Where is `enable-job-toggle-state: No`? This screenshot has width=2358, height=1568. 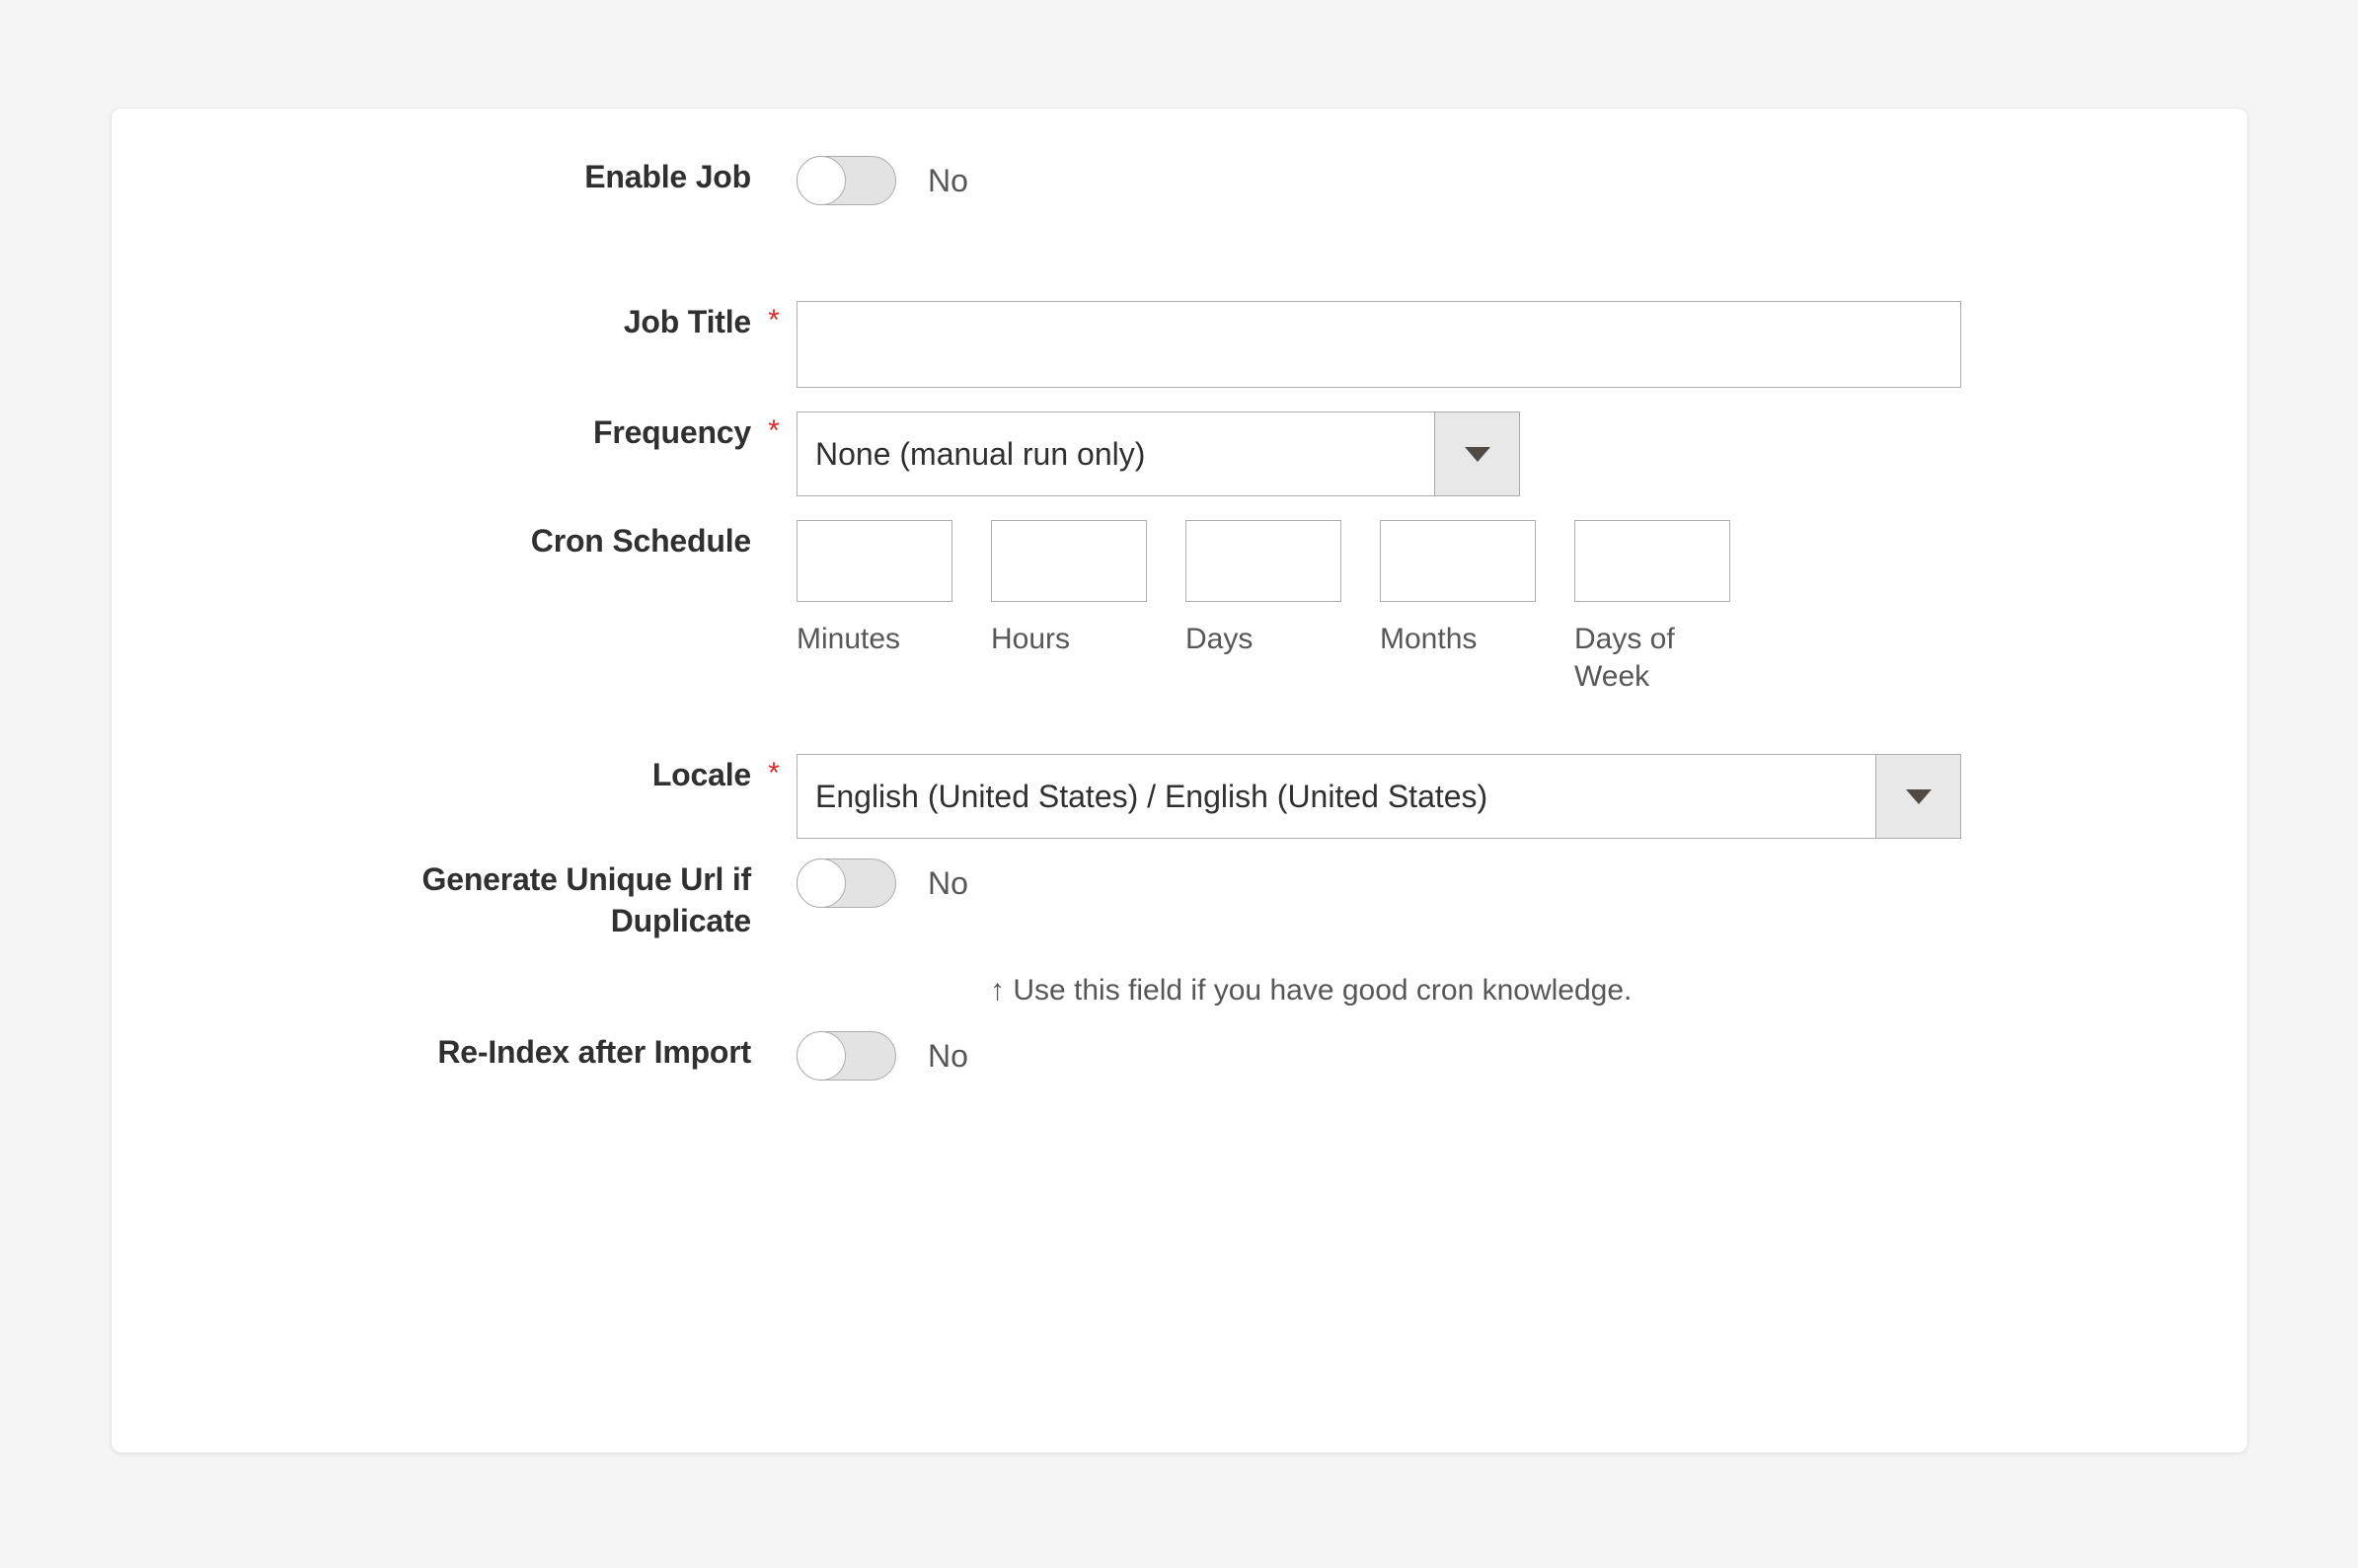
enable-job-toggle-state: No is located at coordinates (948, 180).